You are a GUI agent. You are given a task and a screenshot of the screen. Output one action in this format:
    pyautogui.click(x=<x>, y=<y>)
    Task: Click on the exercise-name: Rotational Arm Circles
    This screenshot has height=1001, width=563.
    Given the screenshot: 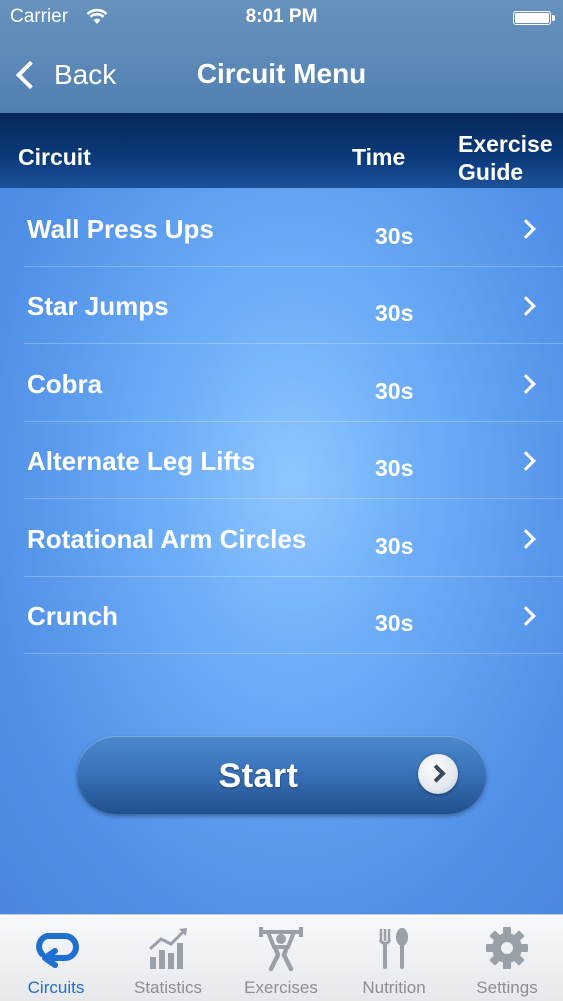 What is the action you would take?
    pyautogui.click(x=167, y=539)
    